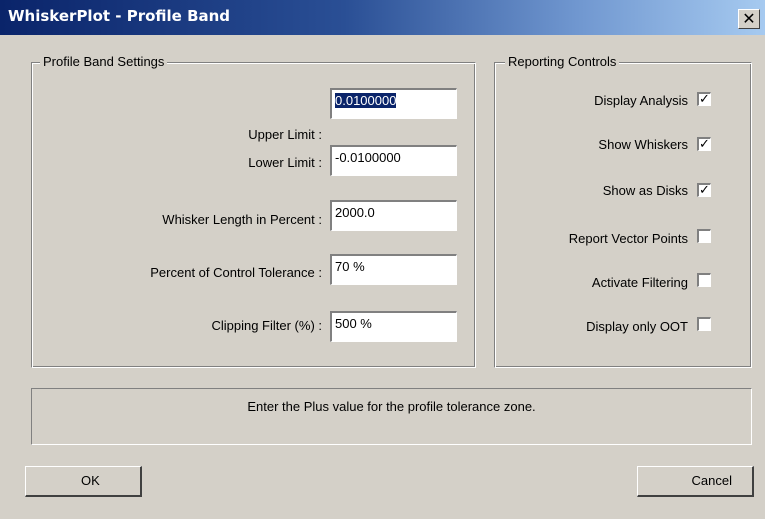 The height and width of the screenshot is (519, 765). I want to click on control-tolerance-label: Percent of Control Tolerance :, so click(236, 272).